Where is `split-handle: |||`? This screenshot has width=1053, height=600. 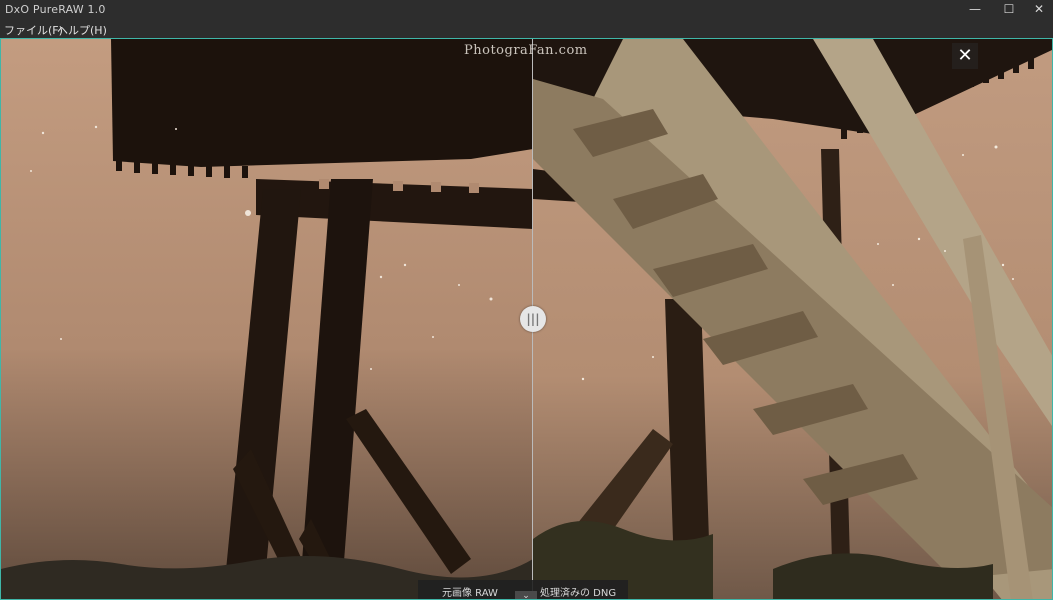 split-handle: ||| is located at coordinates (533, 319).